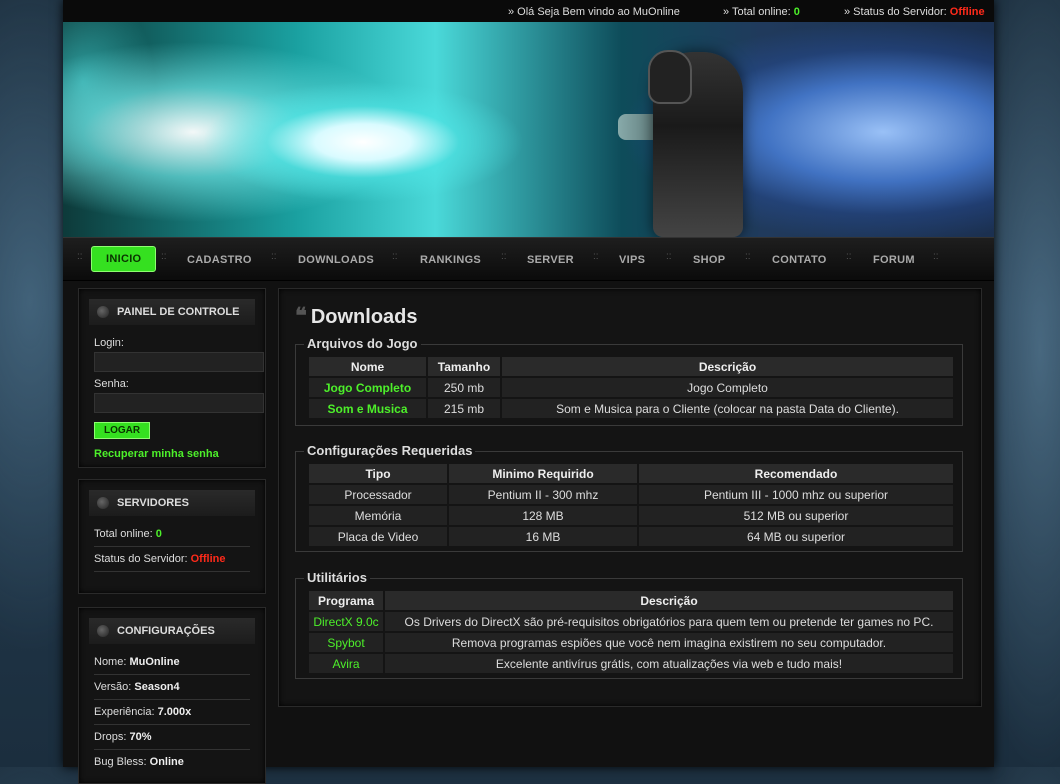 The height and width of the screenshot is (784, 1060). I want to click on server-status: » Status do Servidor: Offline, so click(914, 12).